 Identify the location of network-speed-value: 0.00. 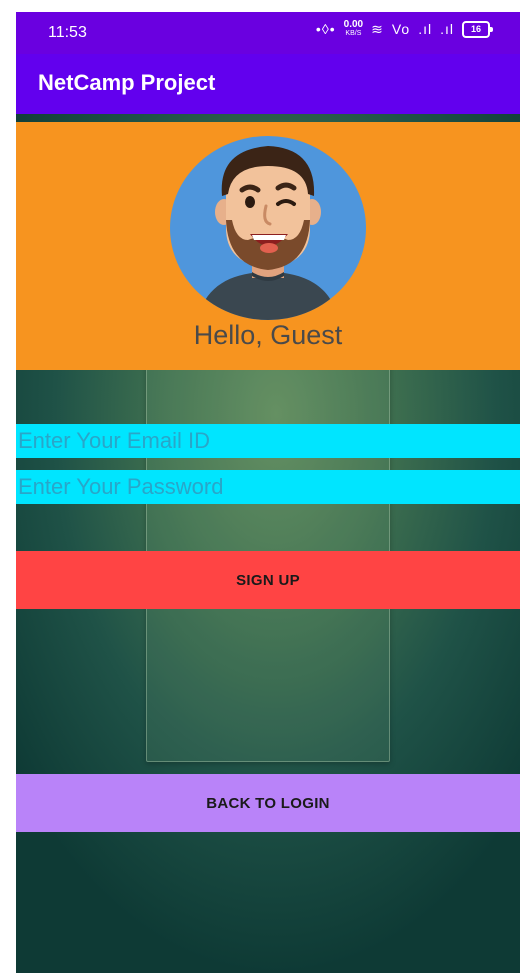
(353, 24).